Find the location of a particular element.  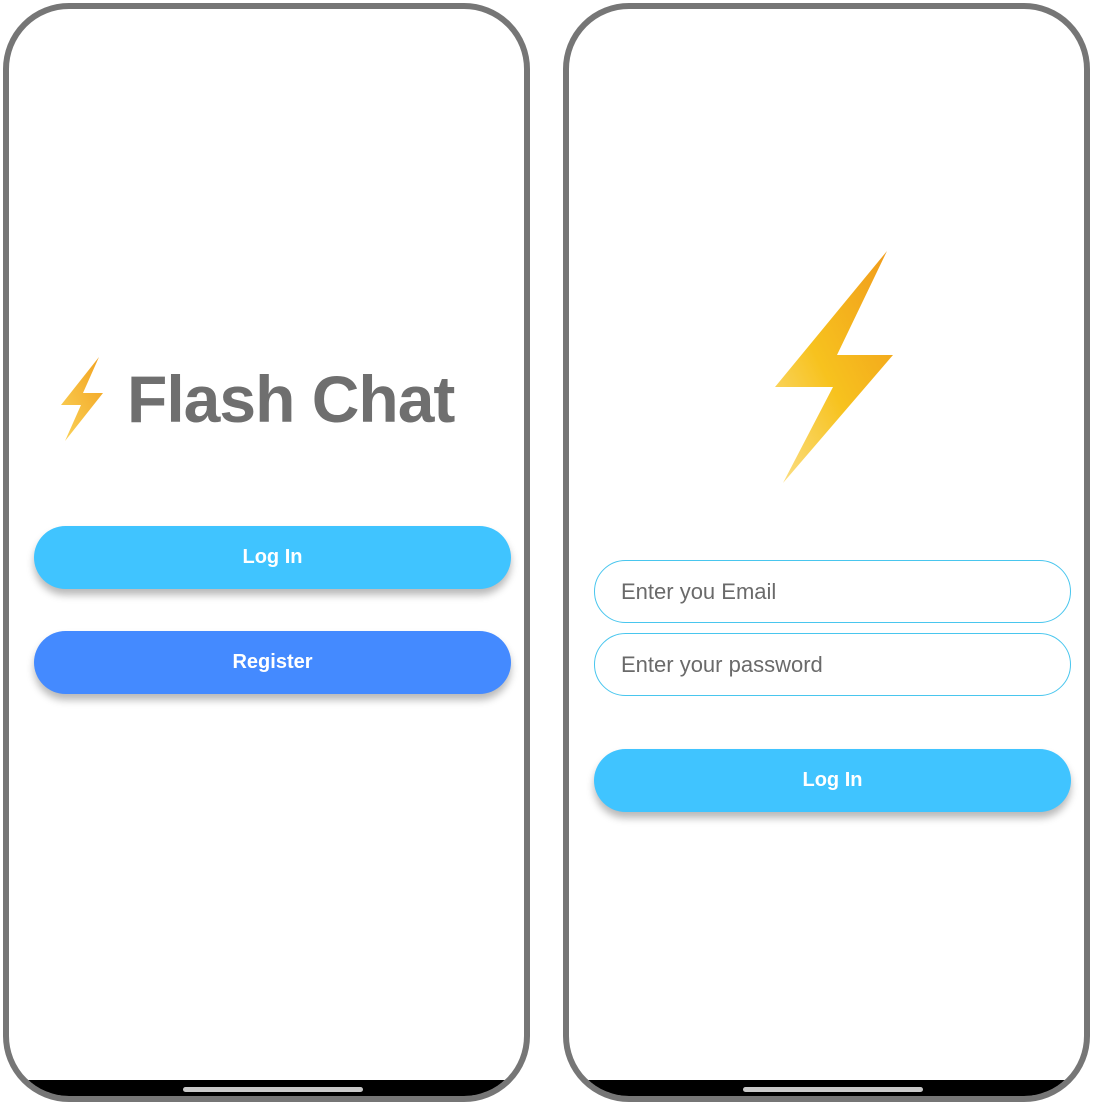

register-button: Register is located at coordinates (272, 662).